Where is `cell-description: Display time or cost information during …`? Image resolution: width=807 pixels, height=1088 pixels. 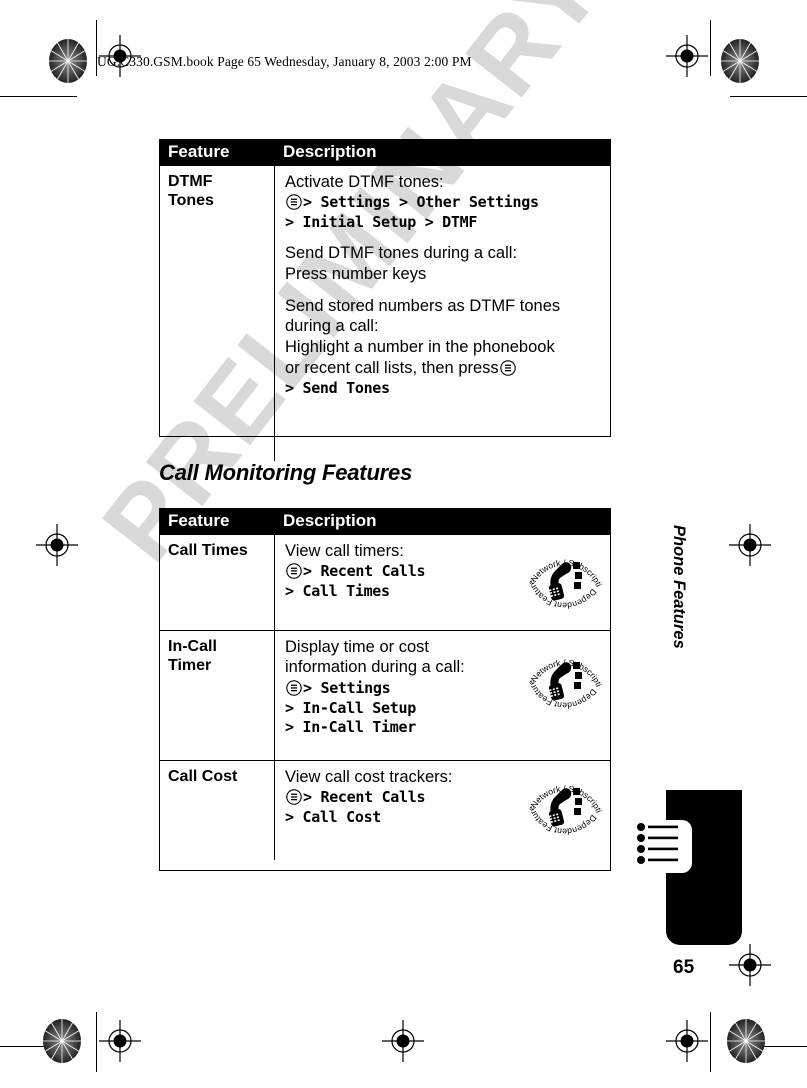
cell-description: Display time or cost information during … is located at coordinates (442, 695).